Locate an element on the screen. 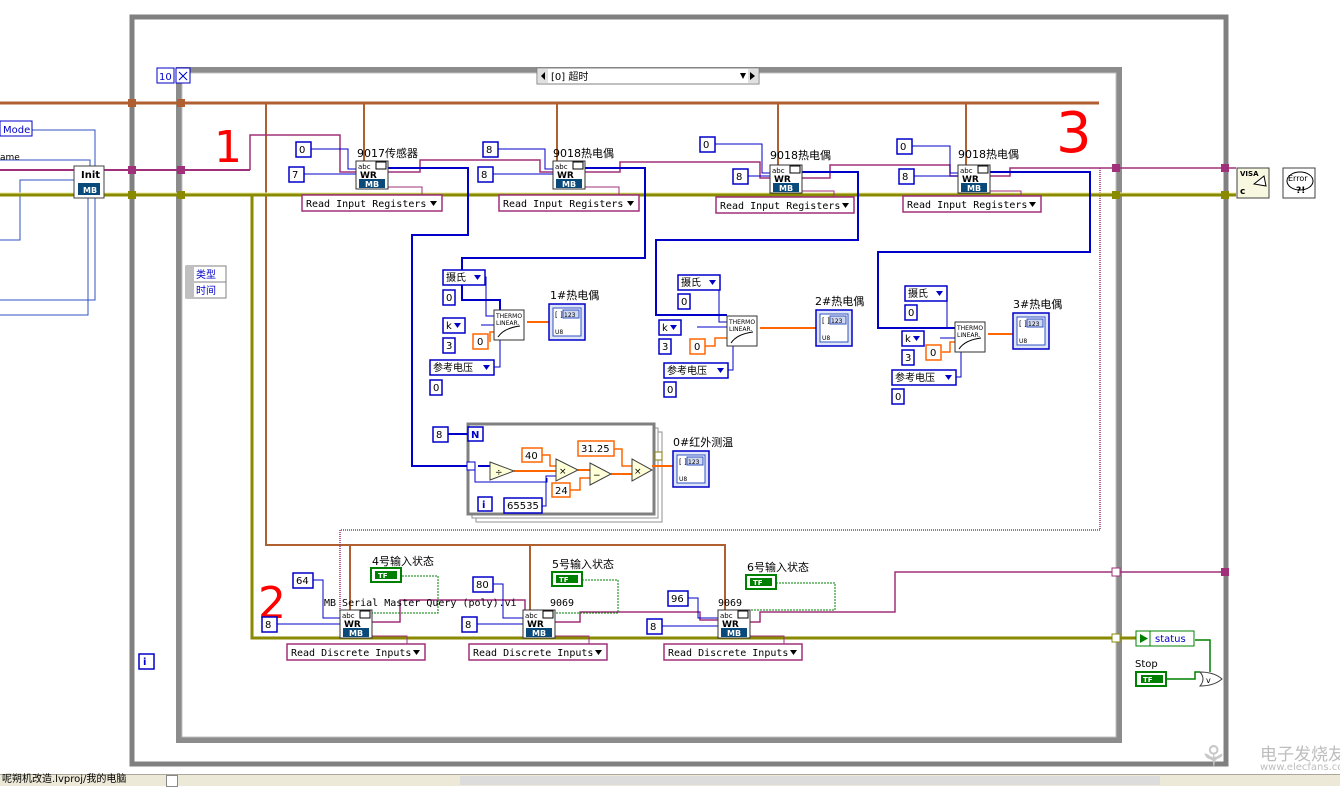  init-label: Init is located at coordinates (90, 175).